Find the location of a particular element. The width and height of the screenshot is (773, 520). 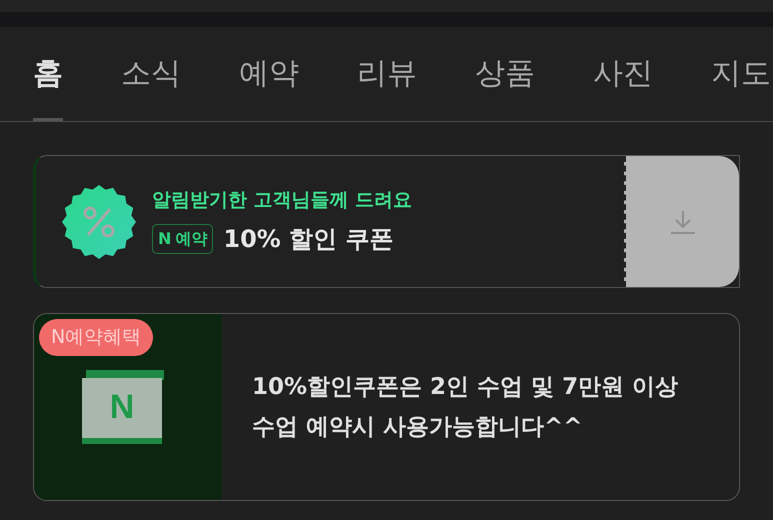

tab: 사진 is located at coordinates (623, 75).